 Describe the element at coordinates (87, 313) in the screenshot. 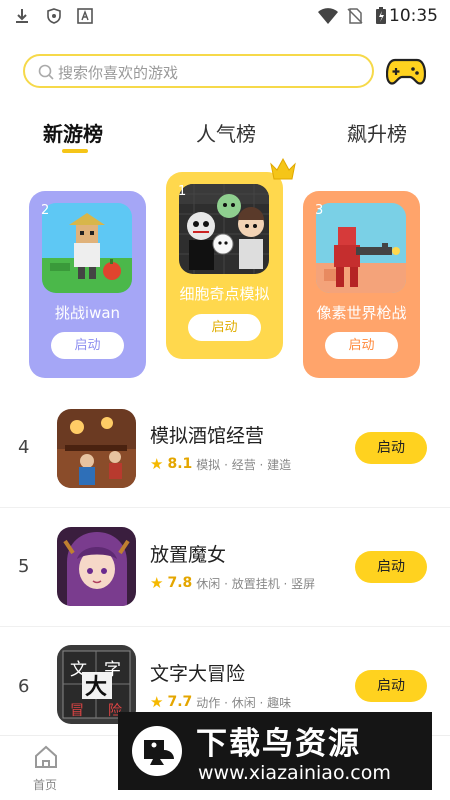

I see `game-name: 挑战iwan` at that location.